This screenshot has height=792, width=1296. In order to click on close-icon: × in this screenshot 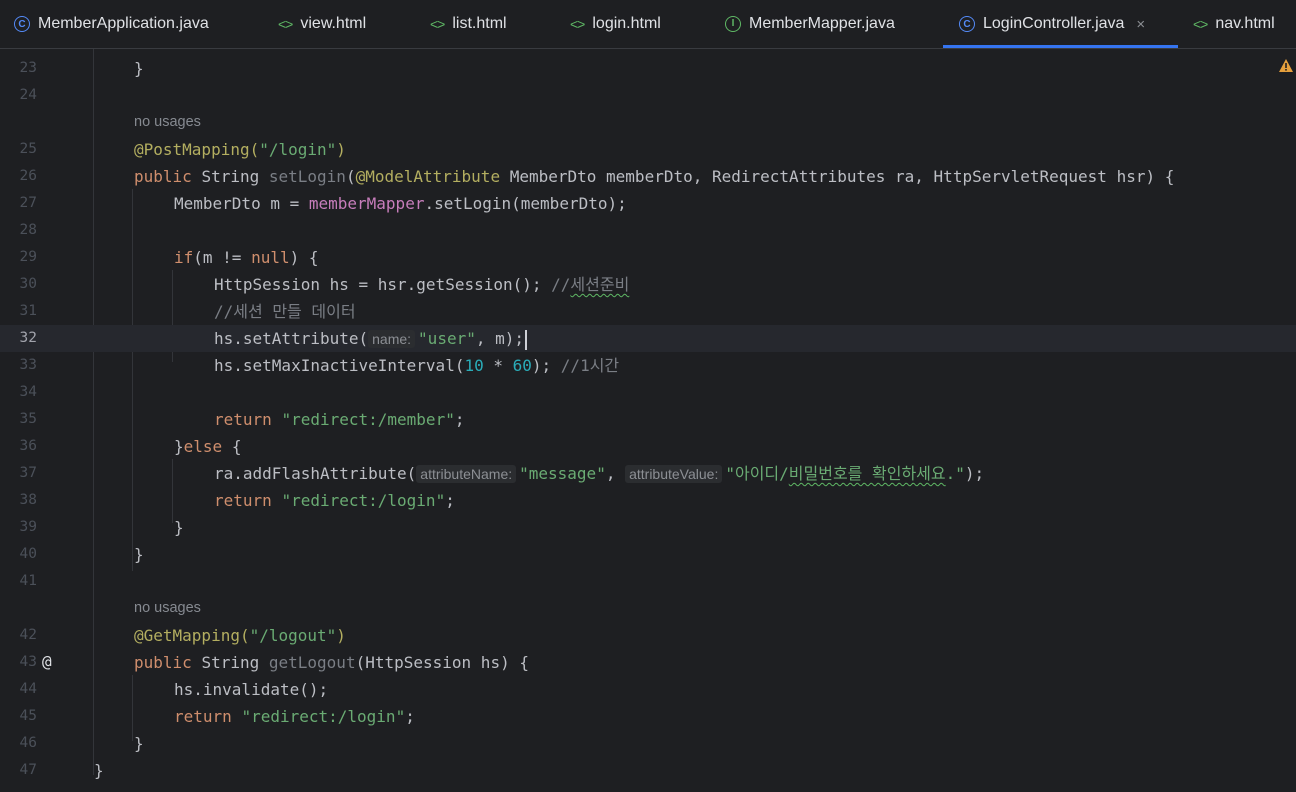, I will do `click(1140, 24)`.